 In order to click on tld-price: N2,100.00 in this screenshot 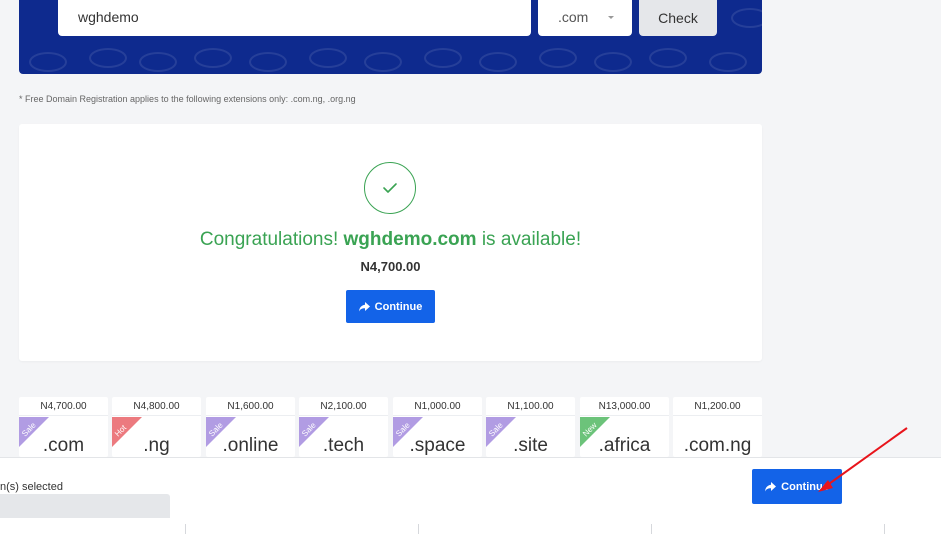, I will do `click(343, 406)`.